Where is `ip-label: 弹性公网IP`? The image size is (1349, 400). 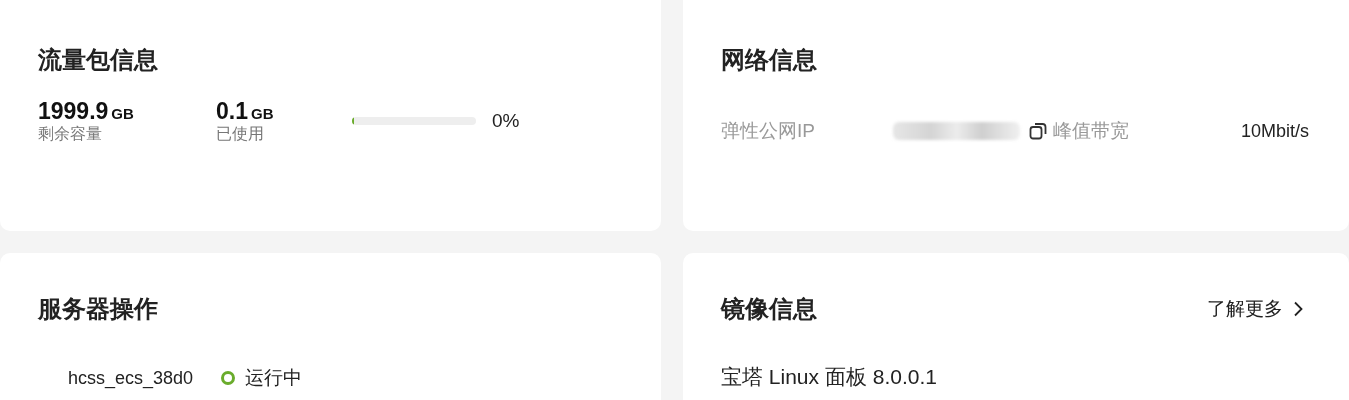 ip-label: 弹性公网IP is located at coordinates (768, 131).